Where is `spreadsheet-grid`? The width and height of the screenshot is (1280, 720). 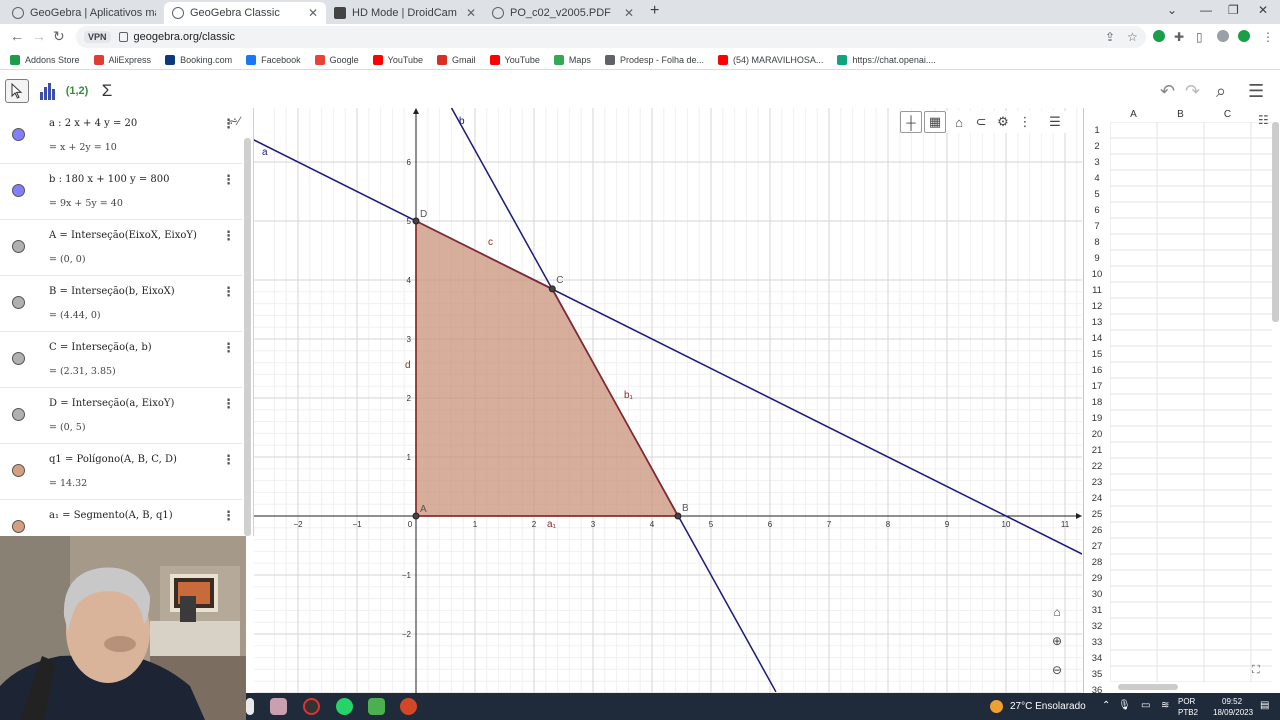
spreadsheet-grid is located at coordinates (1191, 402).